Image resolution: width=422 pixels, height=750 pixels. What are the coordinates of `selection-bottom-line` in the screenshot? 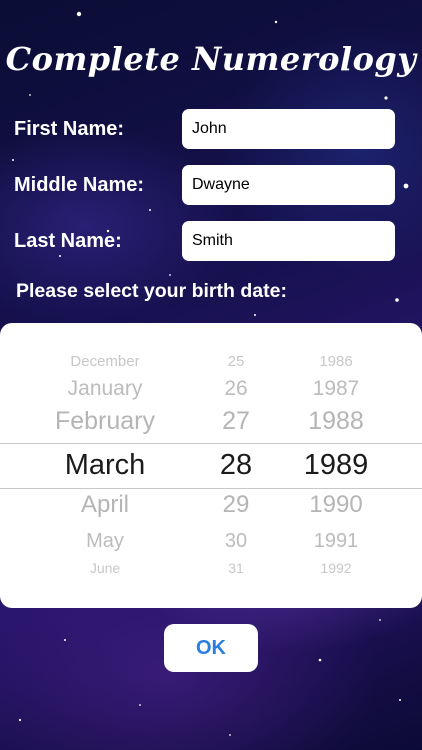 It's located at (211, 488).